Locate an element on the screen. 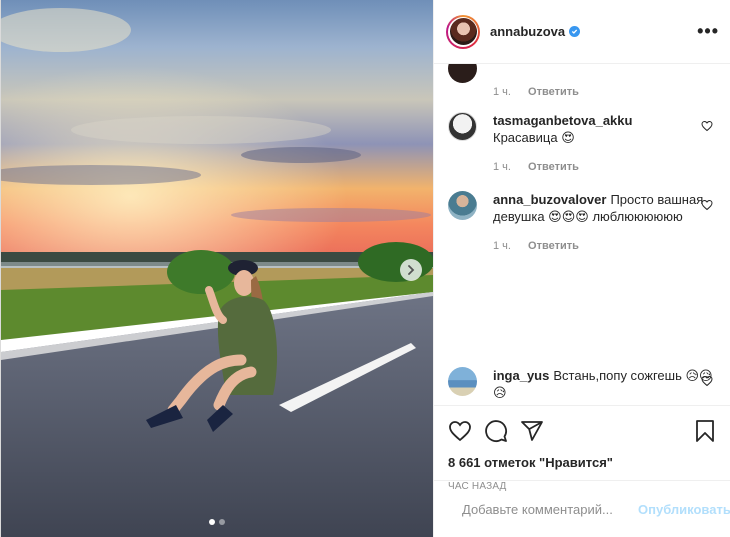 The width and height of the screenshot is (730, 537). comment-bubble-icon is located at coordinates (496, 431).